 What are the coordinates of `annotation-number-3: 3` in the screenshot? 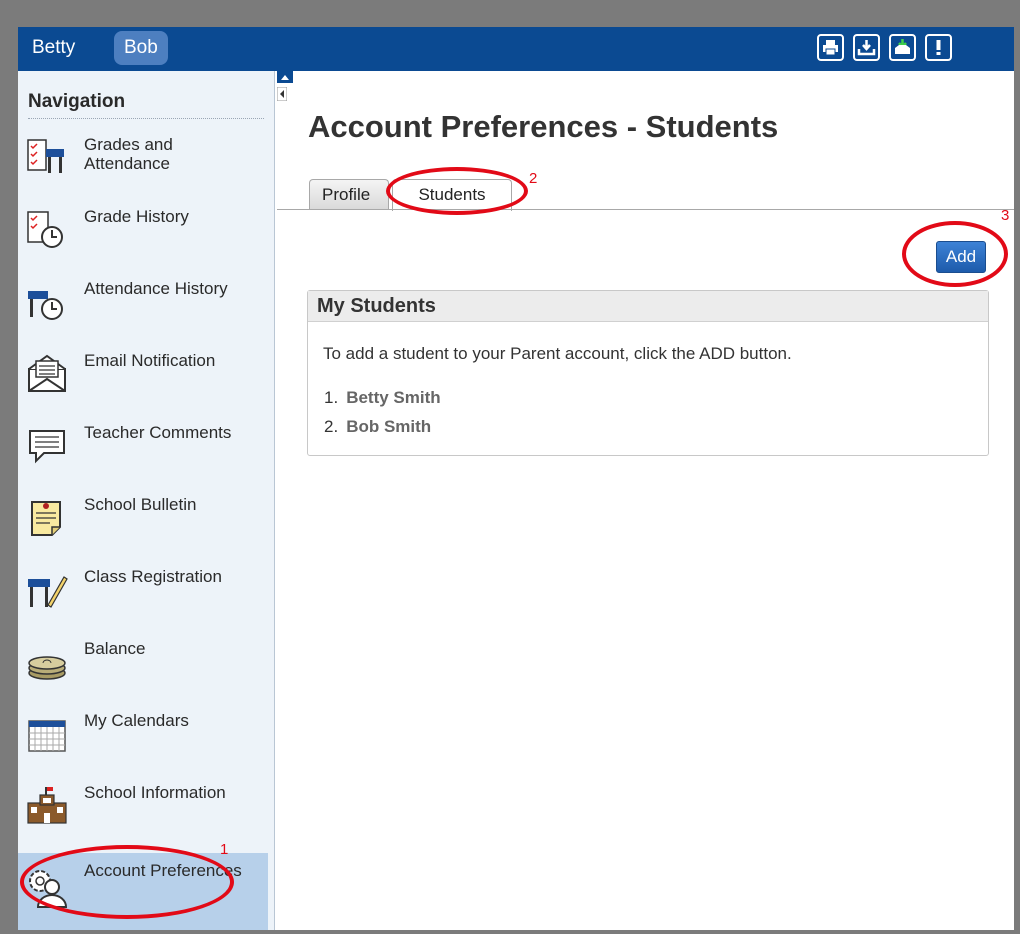 It's located at (1005, 215).